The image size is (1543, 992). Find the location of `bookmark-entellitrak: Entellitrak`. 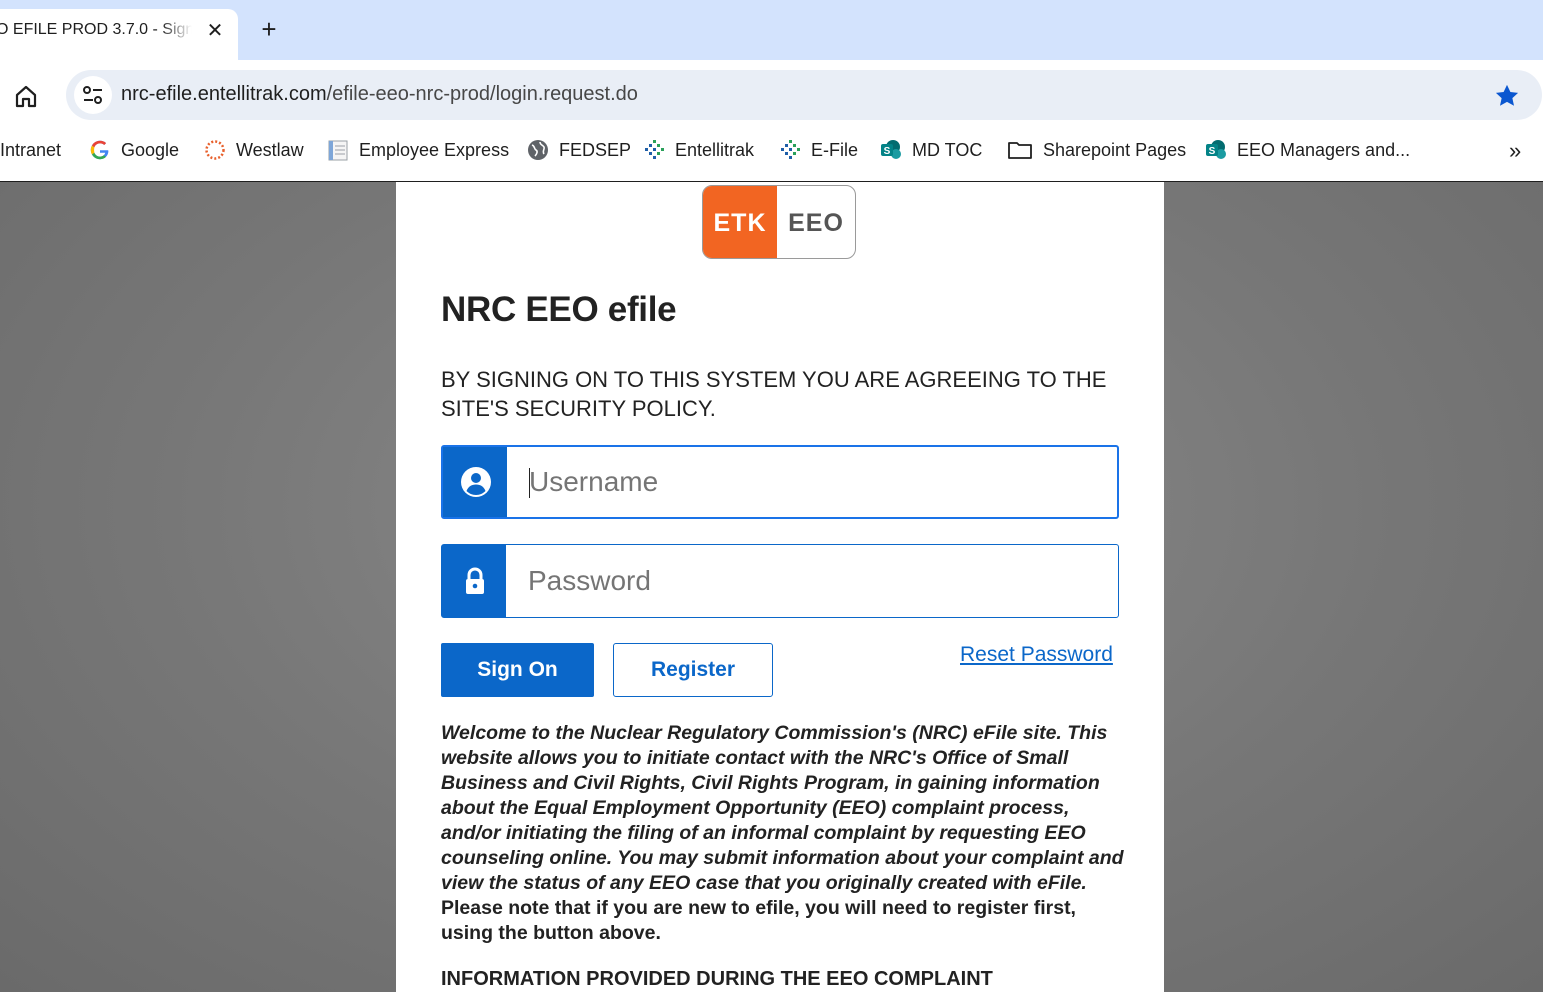

bookmark-entellitrak: Entellitrak is located at coordinates (698, 150).